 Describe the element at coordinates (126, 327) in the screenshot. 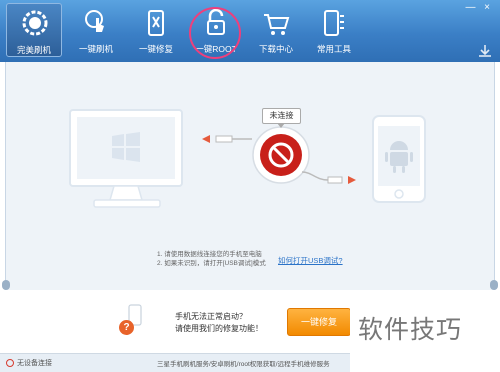

I see `question-icon: ?` at that location.